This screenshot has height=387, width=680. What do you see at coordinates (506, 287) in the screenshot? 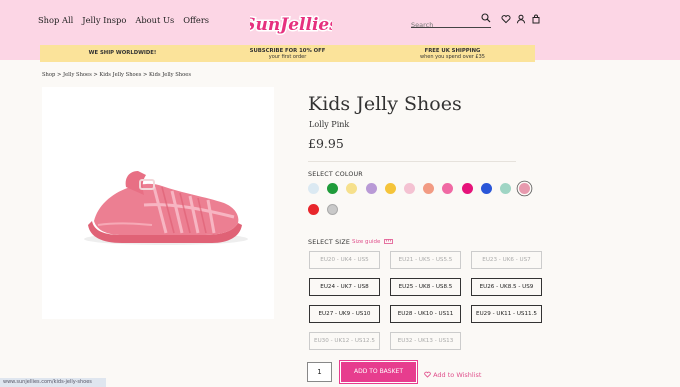
I see `size-option: EU26 - UK8.5 - US9` at bounding box center [506, 287].